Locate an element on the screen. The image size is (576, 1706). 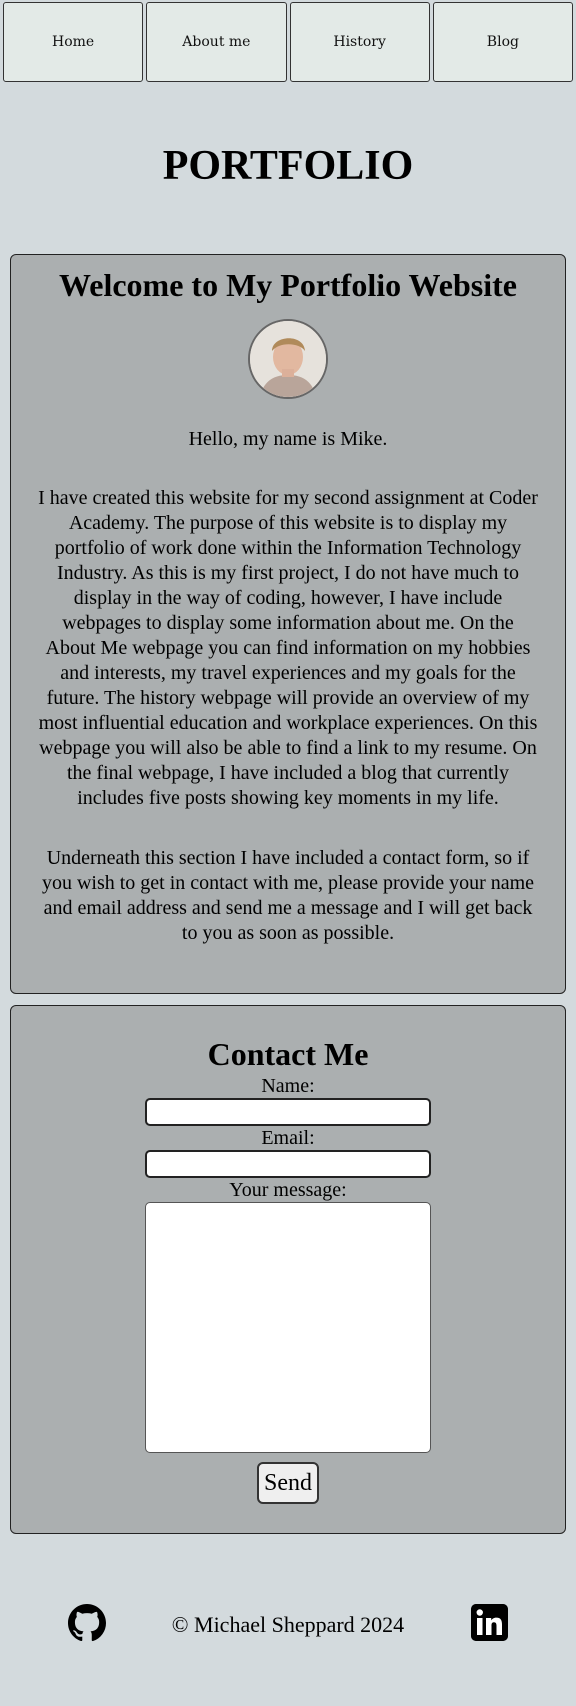
profile-photo is located at coordinates (288, 359).